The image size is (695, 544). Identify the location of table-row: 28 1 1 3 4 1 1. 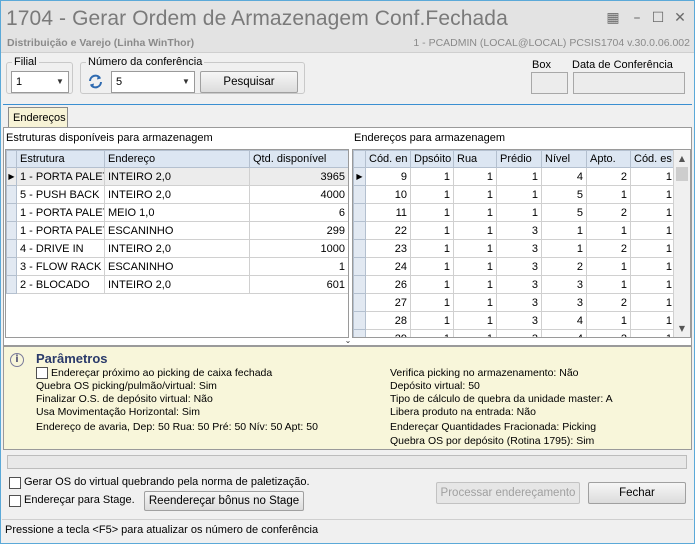
(514, 320).